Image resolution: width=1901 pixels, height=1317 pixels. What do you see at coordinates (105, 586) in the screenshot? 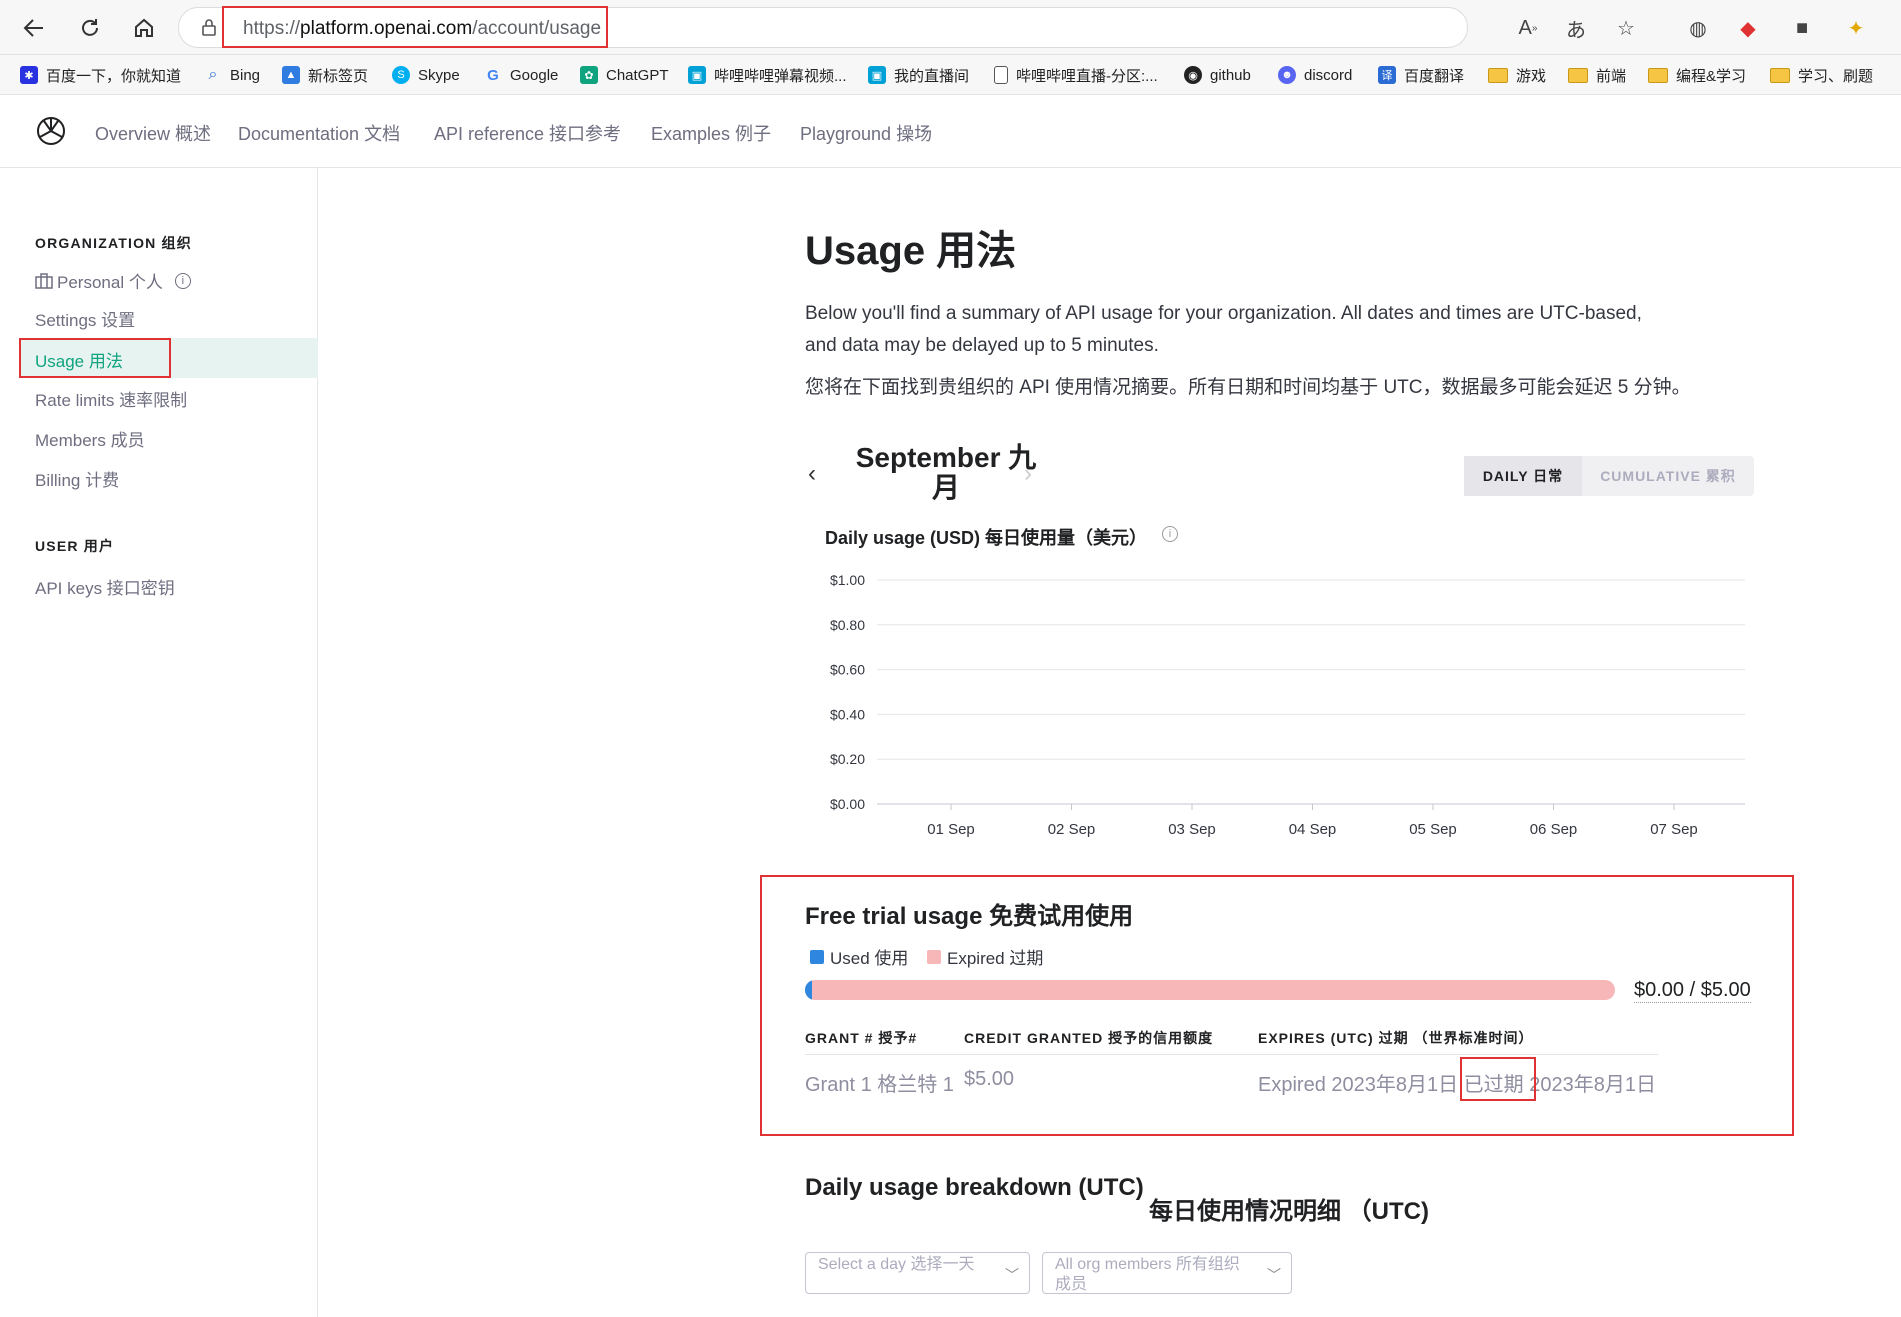
I see `sidebar-item-api-keys: API keys 接口密钥` at bounding box center [105, 586].